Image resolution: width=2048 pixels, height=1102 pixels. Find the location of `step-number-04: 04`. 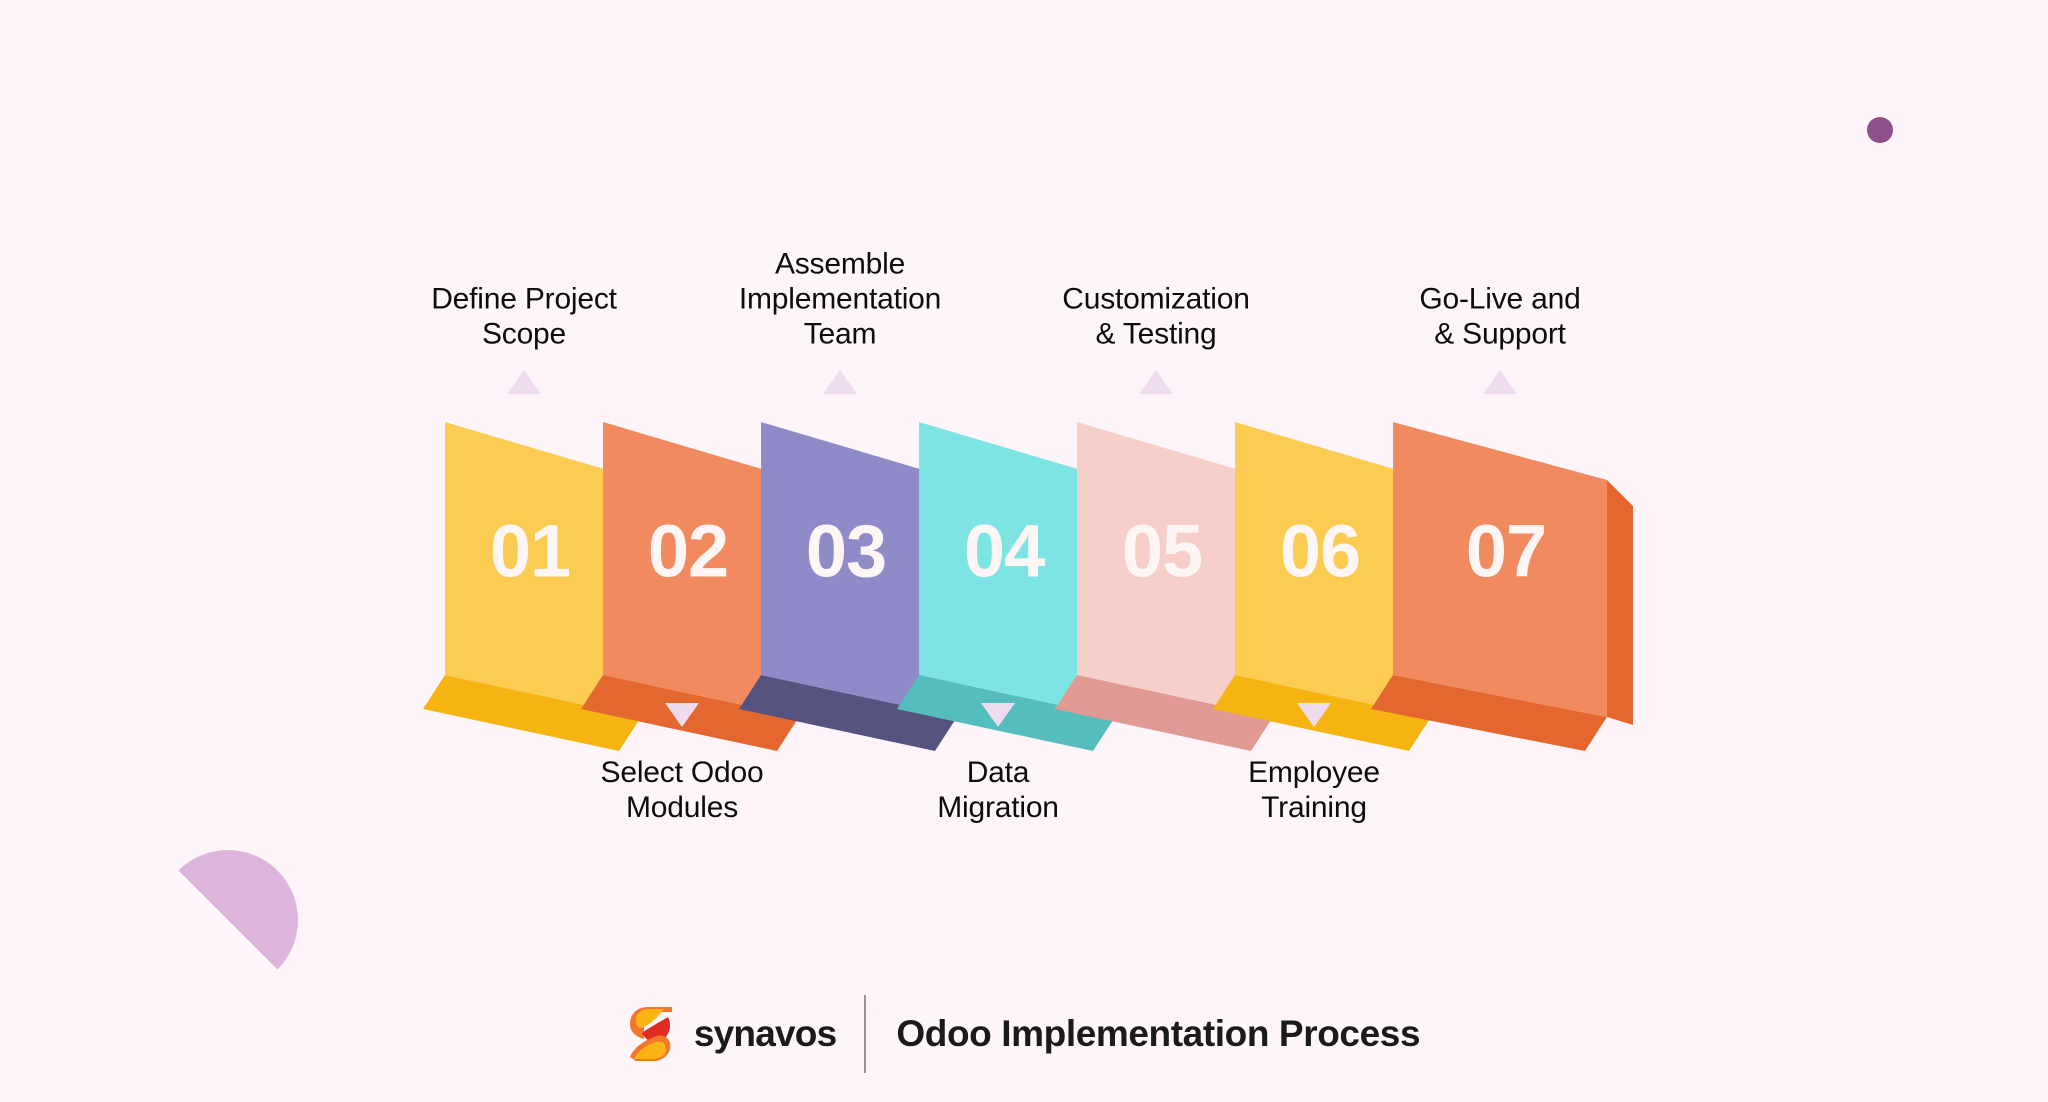

step-number-04: 04 is located at coordinates (1004, 551).